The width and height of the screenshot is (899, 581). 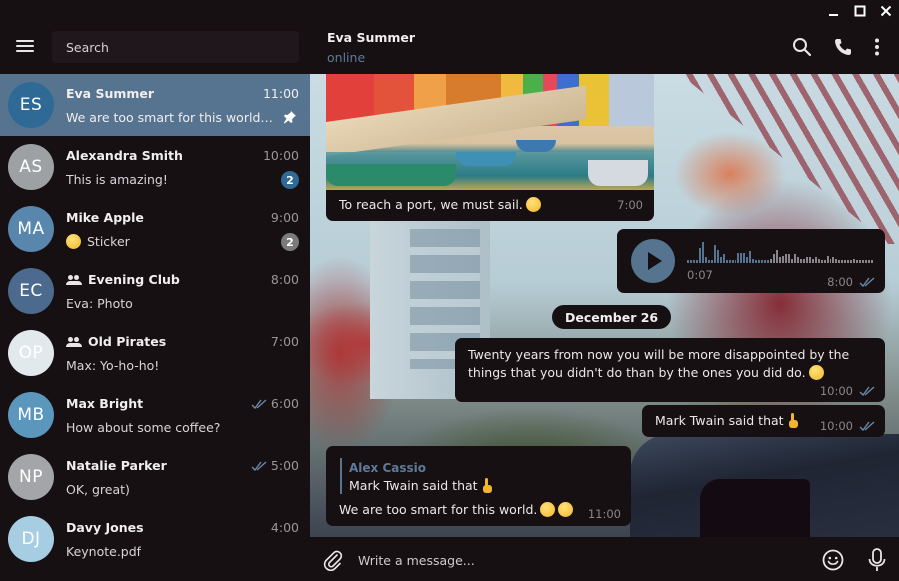 I want to click on reply-bar, so click(x=341, y=476).